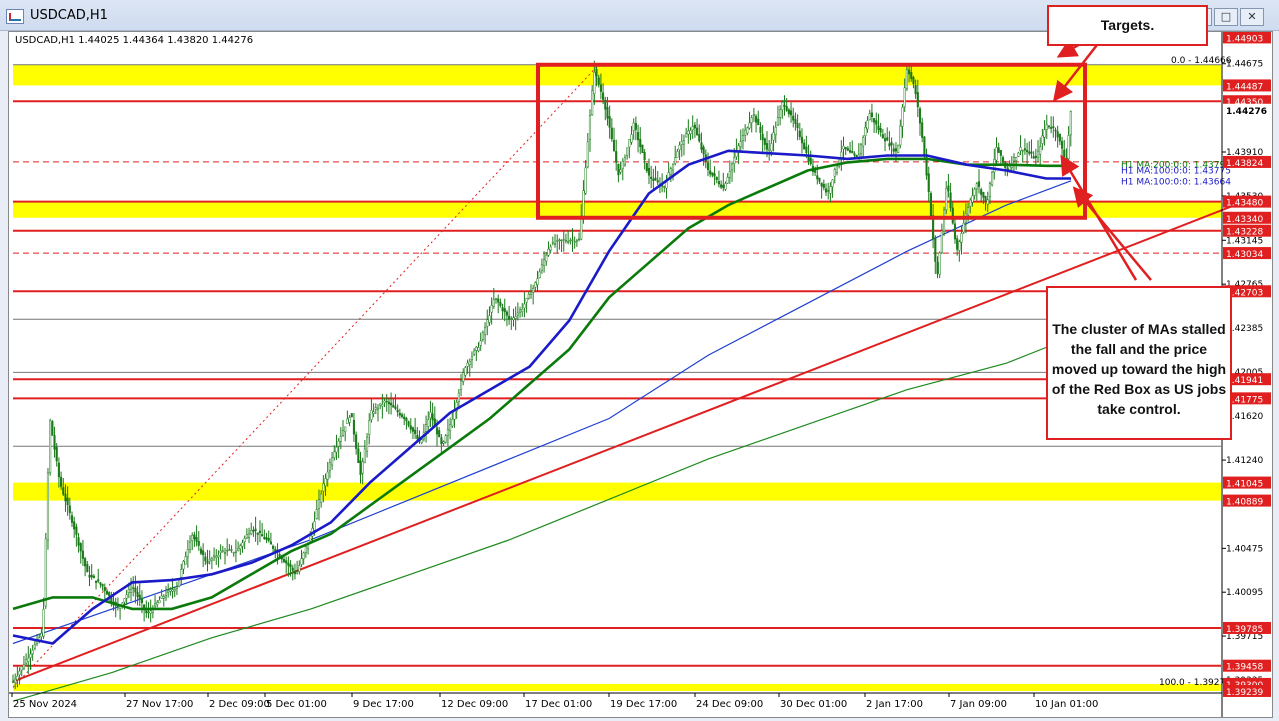  I want to click on targets-callout: Targets., so click(1127, 25).